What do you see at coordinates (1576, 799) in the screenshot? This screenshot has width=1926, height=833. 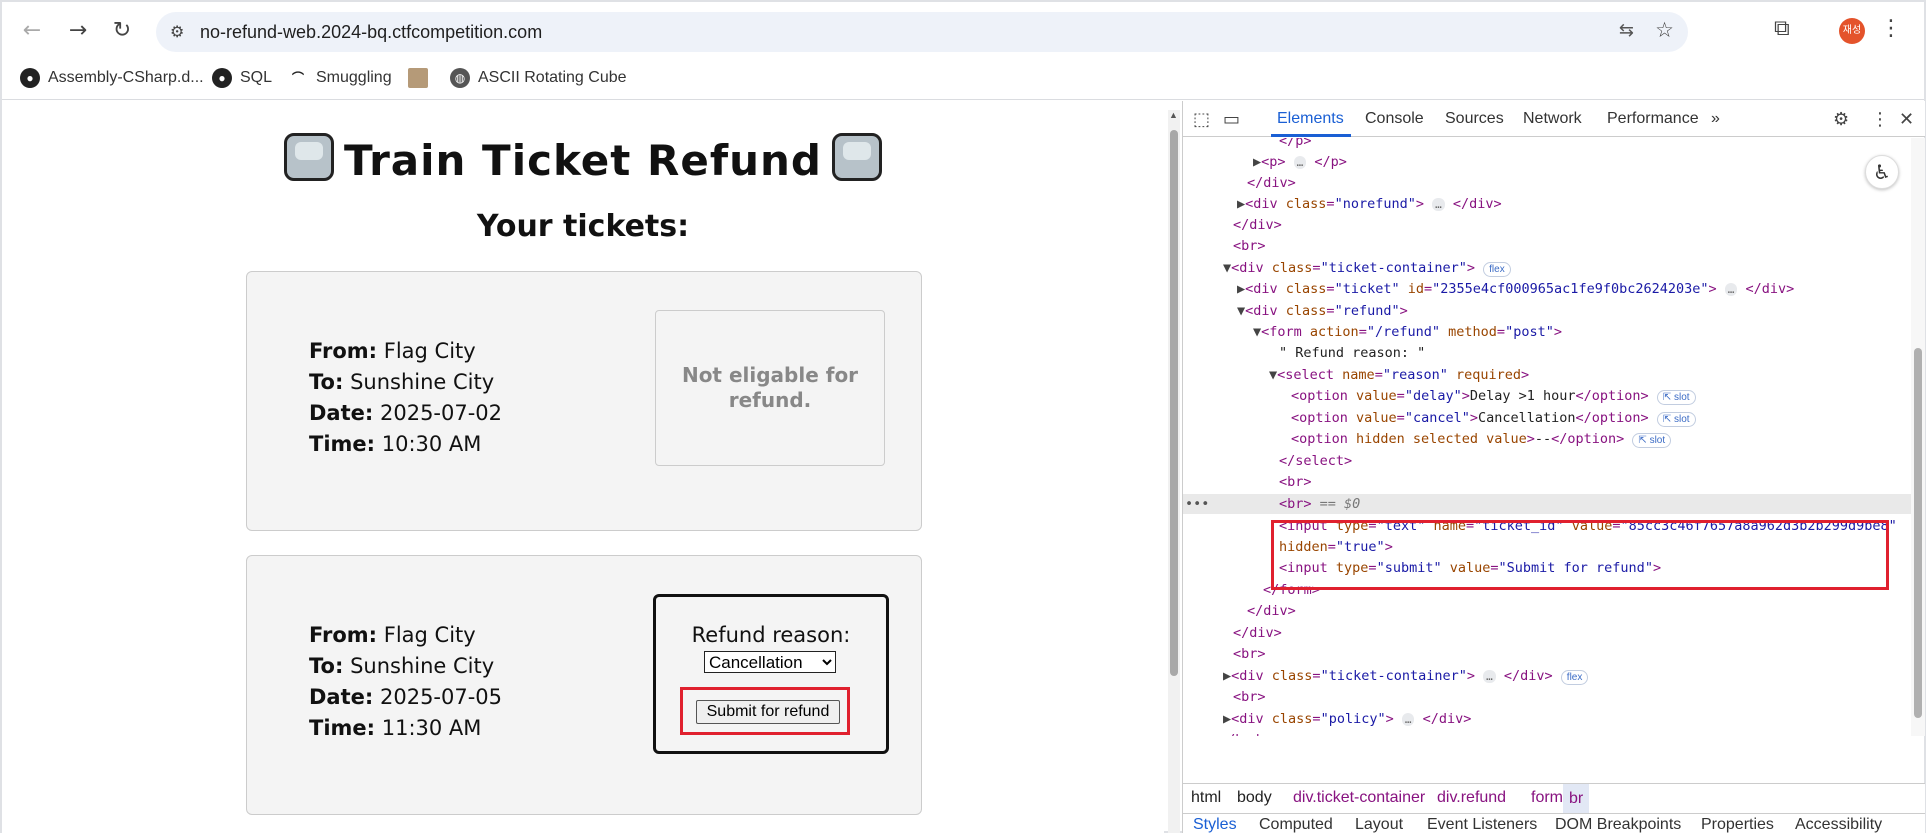 I see `breadcrumb-item-selected: br` at bounding box center [1576, 799].